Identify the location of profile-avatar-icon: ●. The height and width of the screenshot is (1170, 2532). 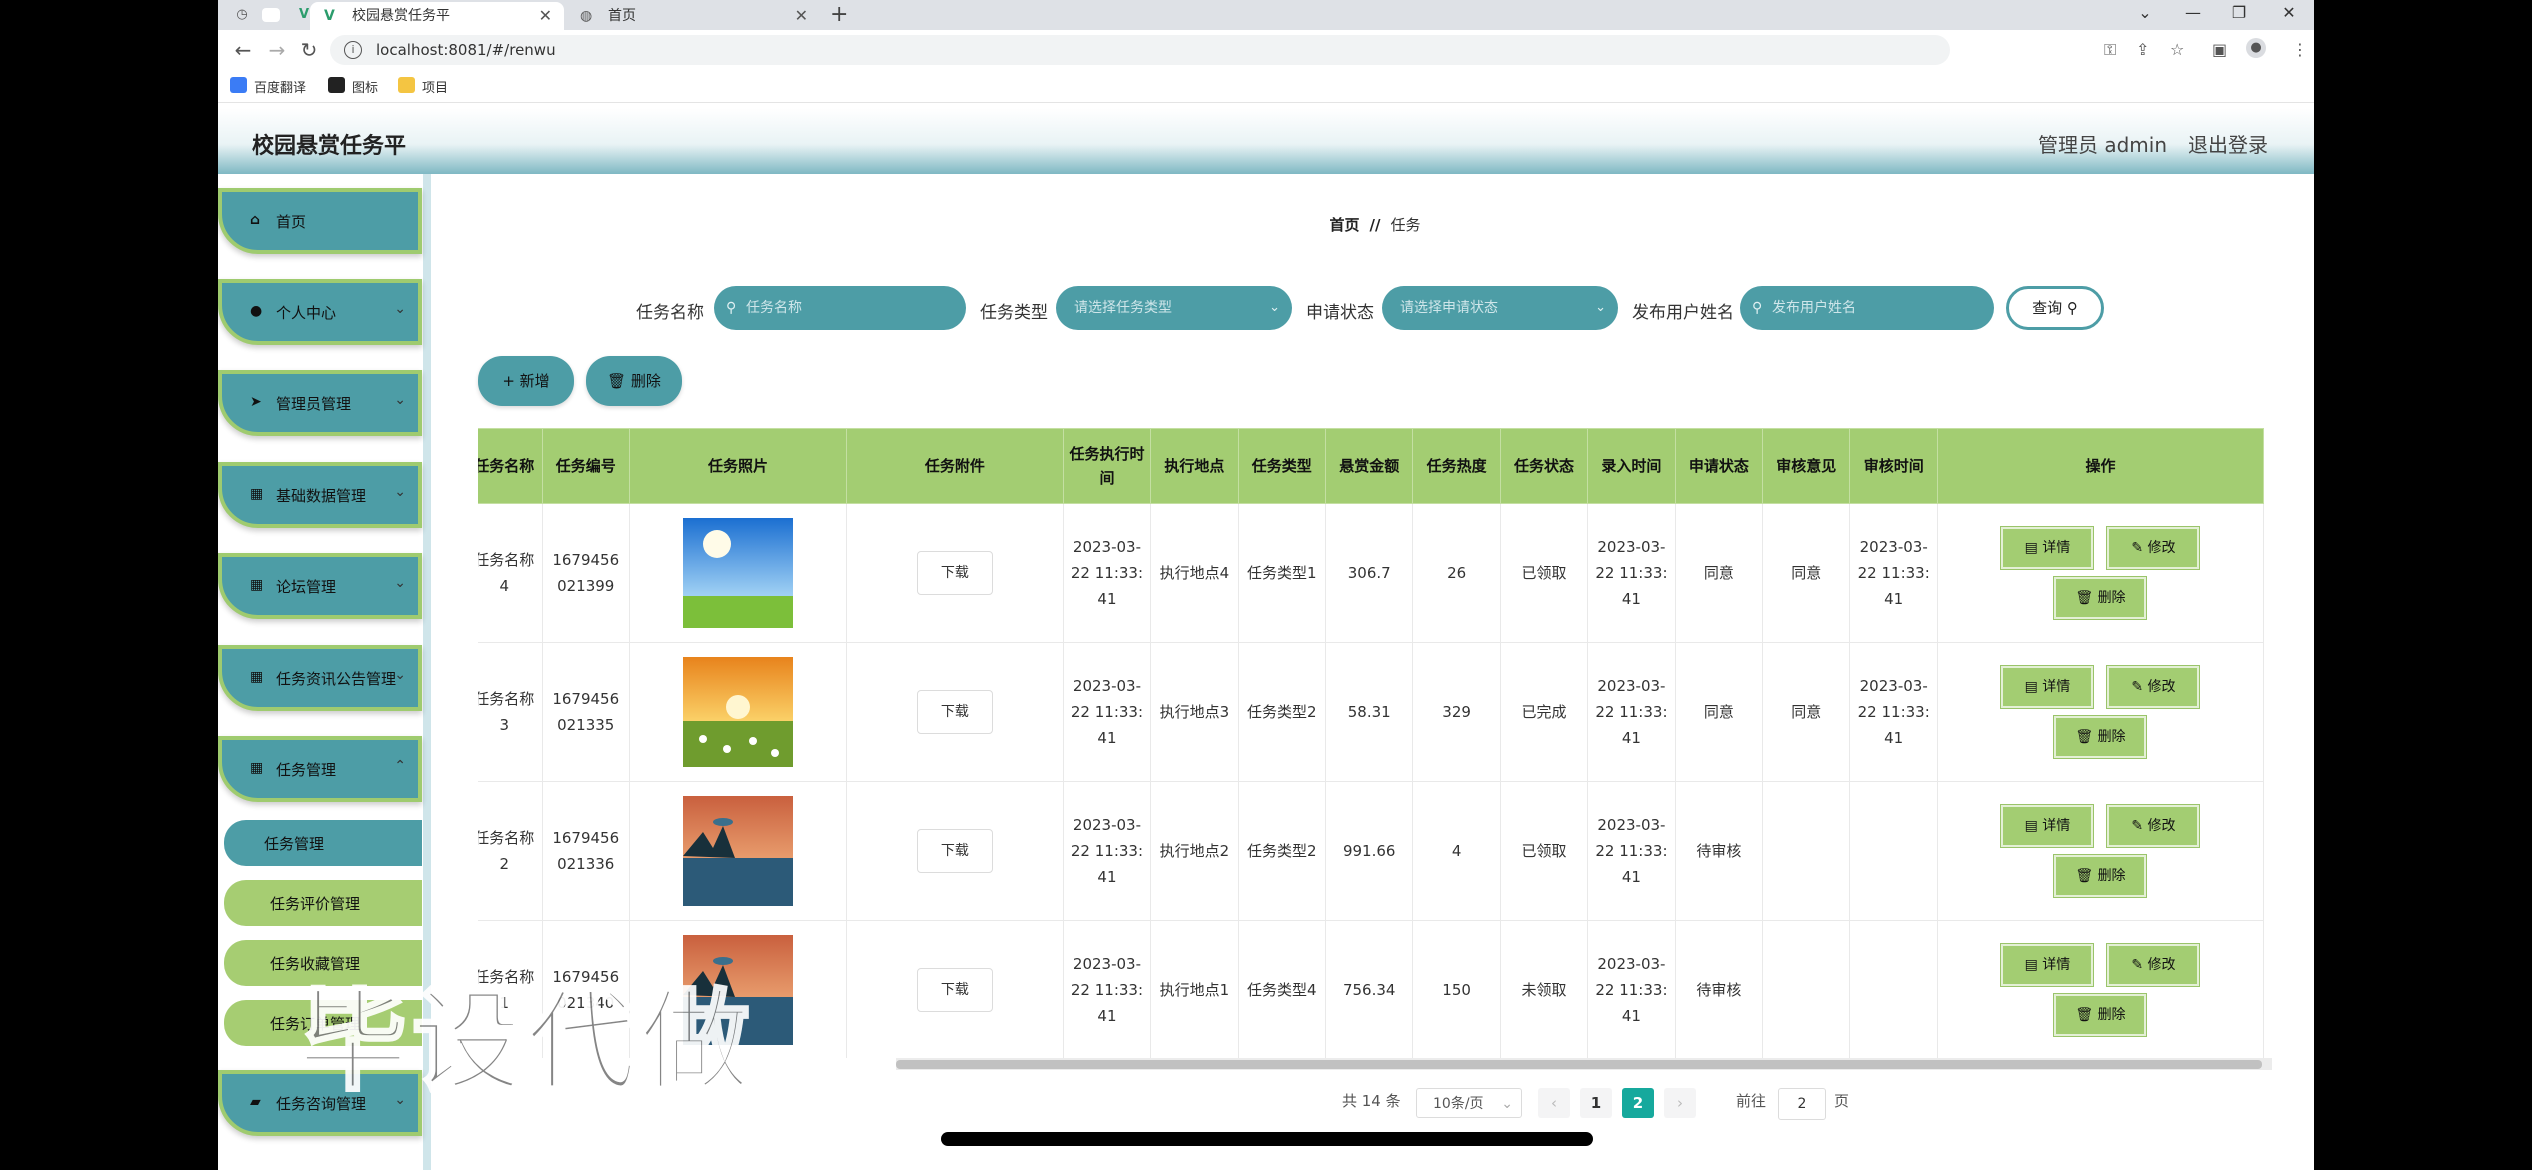
(2256, 48).